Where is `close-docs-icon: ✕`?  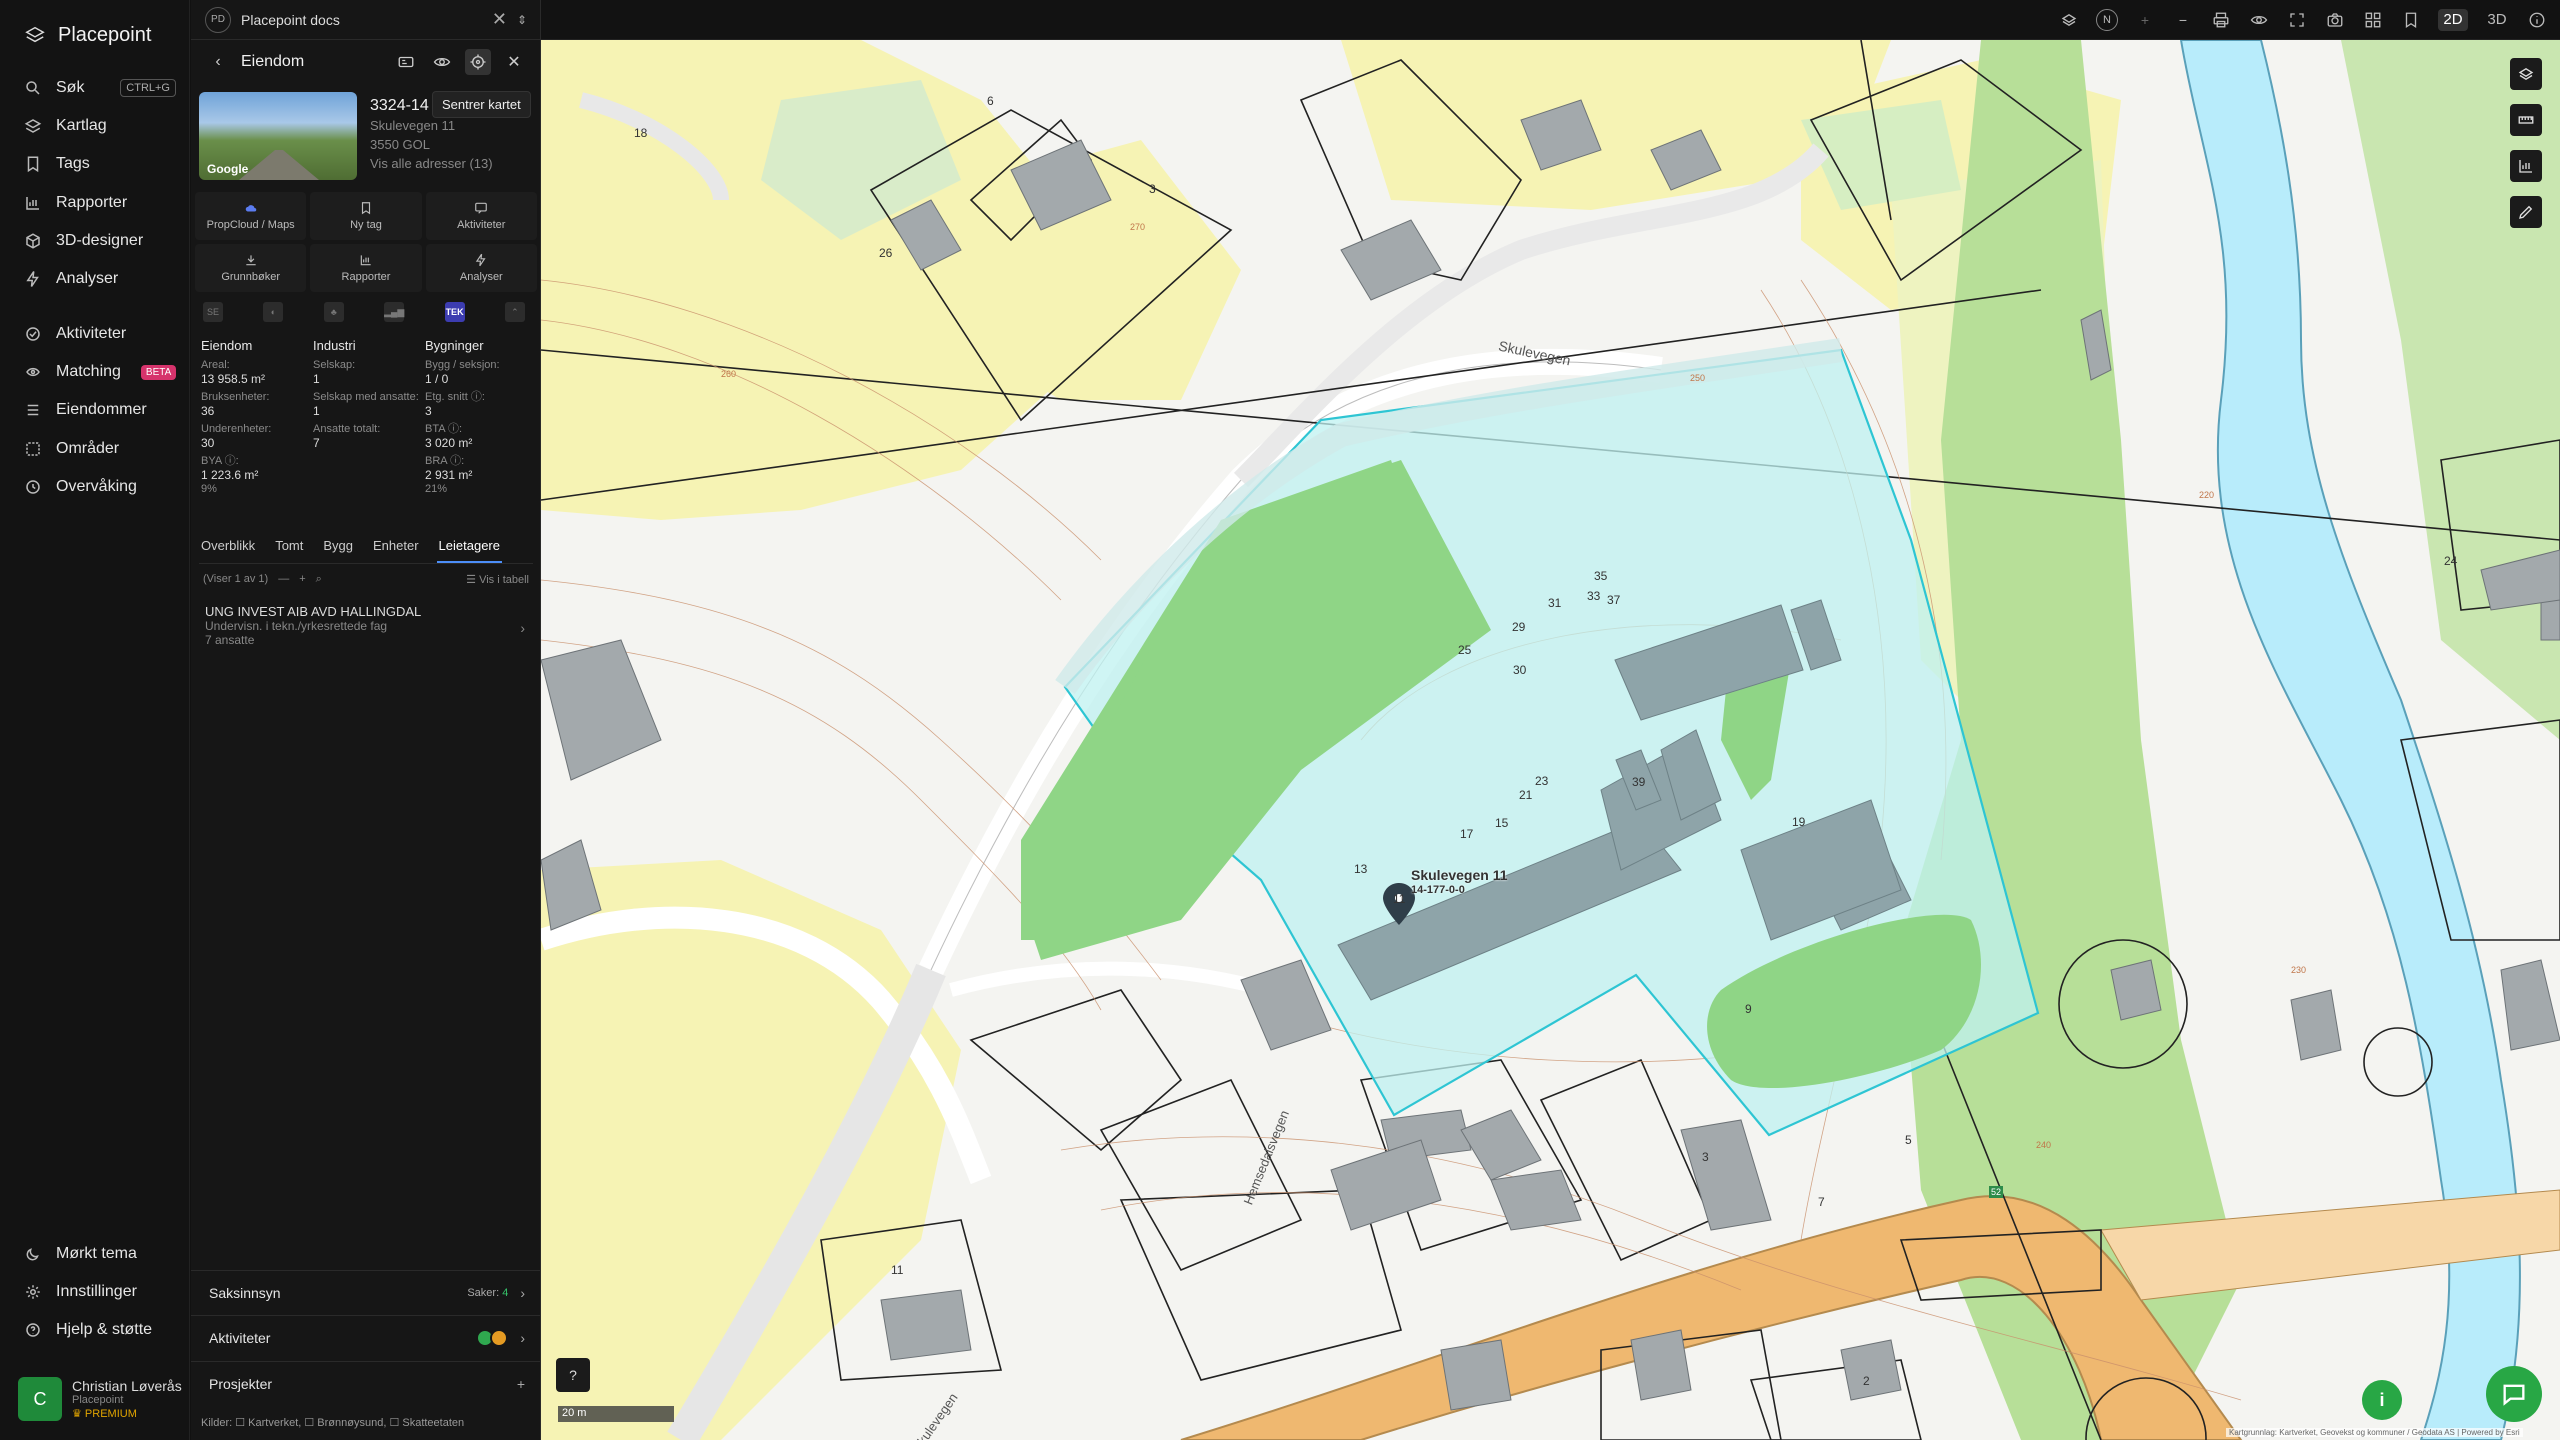 close-docs-icon: ✕ is located at coordinates (499, 19).